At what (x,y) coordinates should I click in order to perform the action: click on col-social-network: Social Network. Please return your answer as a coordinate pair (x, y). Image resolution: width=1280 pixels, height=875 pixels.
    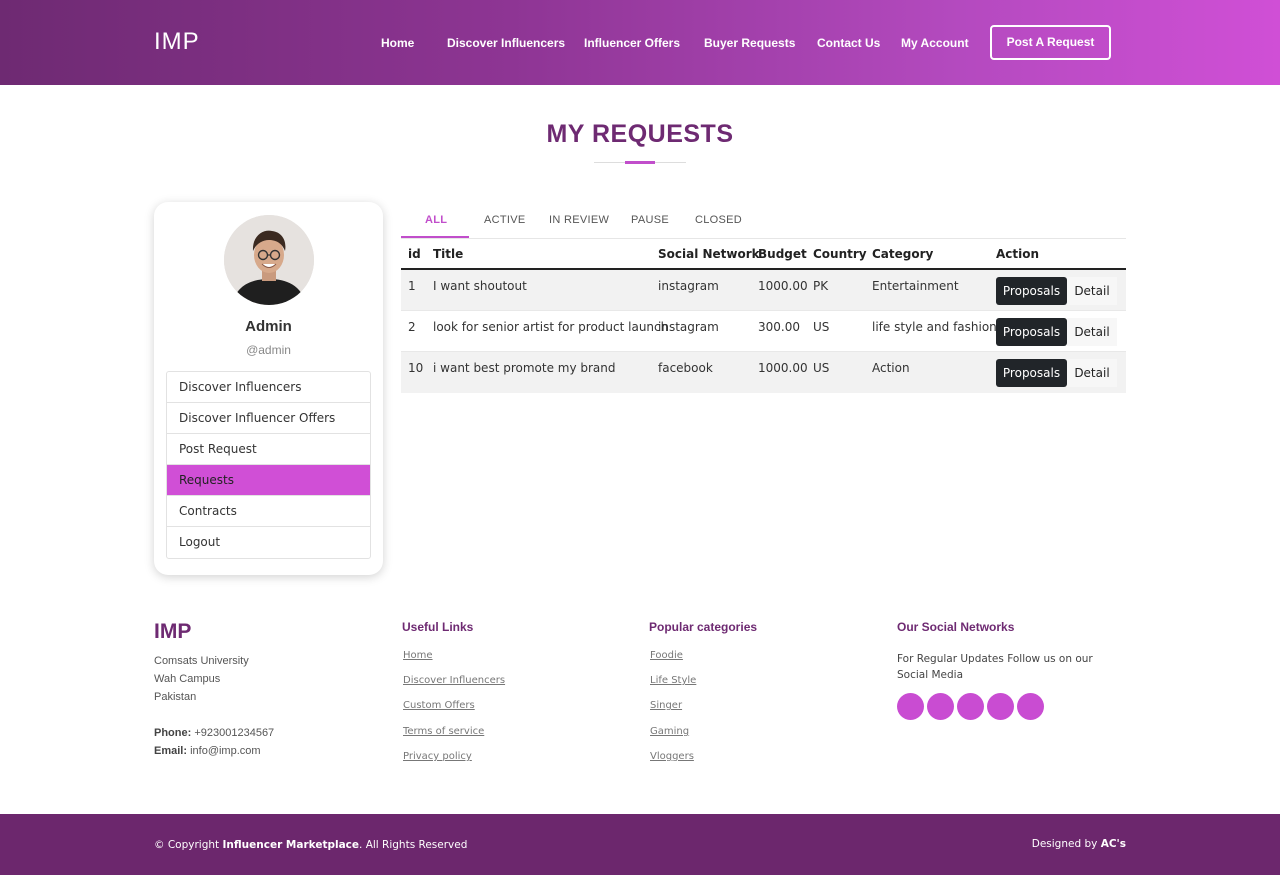
    Looking at the image, I should click on (709, 254).